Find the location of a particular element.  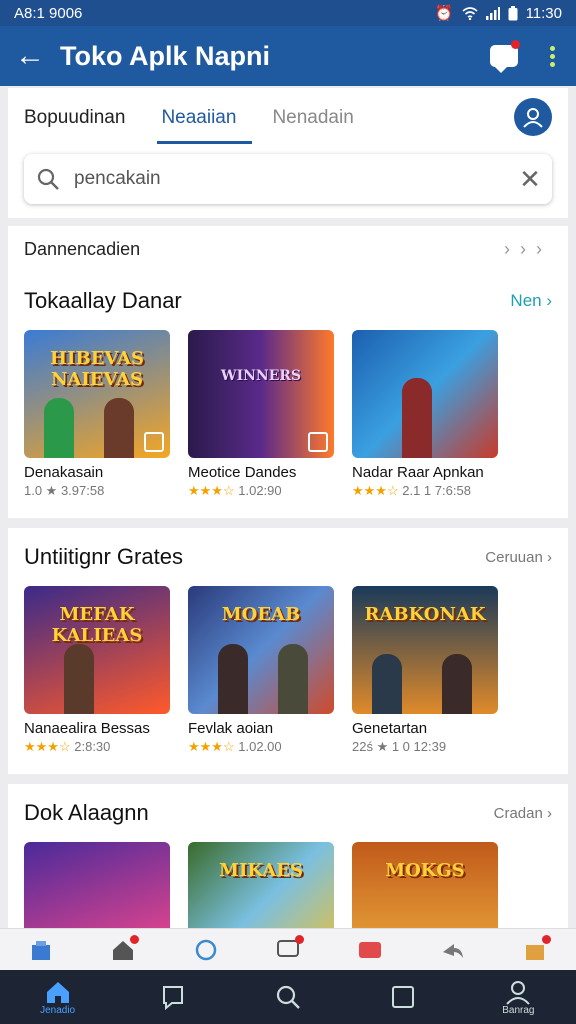

app-card: HIBEVAS NAIEVAS Denakasain 1.0 ★ 3.97:58 is located at coordinates (97, 414).